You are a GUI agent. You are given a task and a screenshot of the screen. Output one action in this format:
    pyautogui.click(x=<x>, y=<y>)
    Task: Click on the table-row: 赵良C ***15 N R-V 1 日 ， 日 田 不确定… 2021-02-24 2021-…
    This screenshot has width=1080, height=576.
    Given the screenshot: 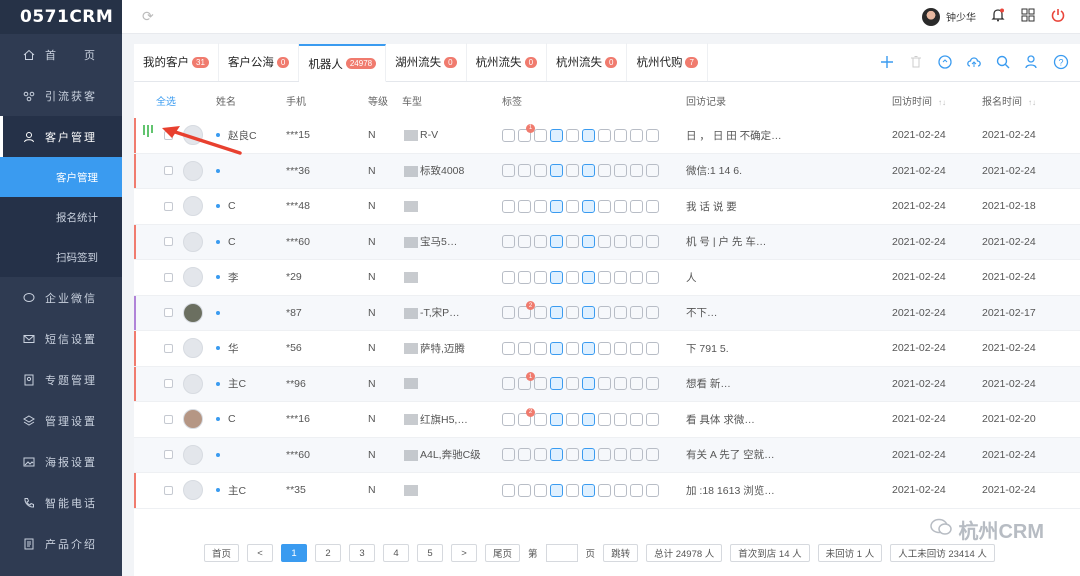 What is the action you would take?
    pyautogui.click(x=607, y=136)
    